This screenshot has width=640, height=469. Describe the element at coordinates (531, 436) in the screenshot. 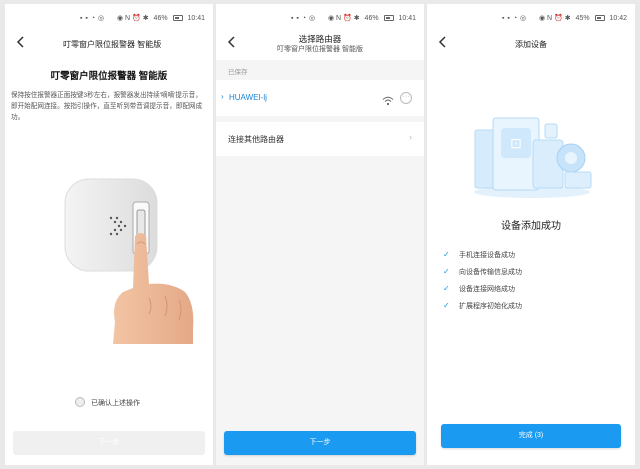

I see `done-button: 完成 (3)` at that location.